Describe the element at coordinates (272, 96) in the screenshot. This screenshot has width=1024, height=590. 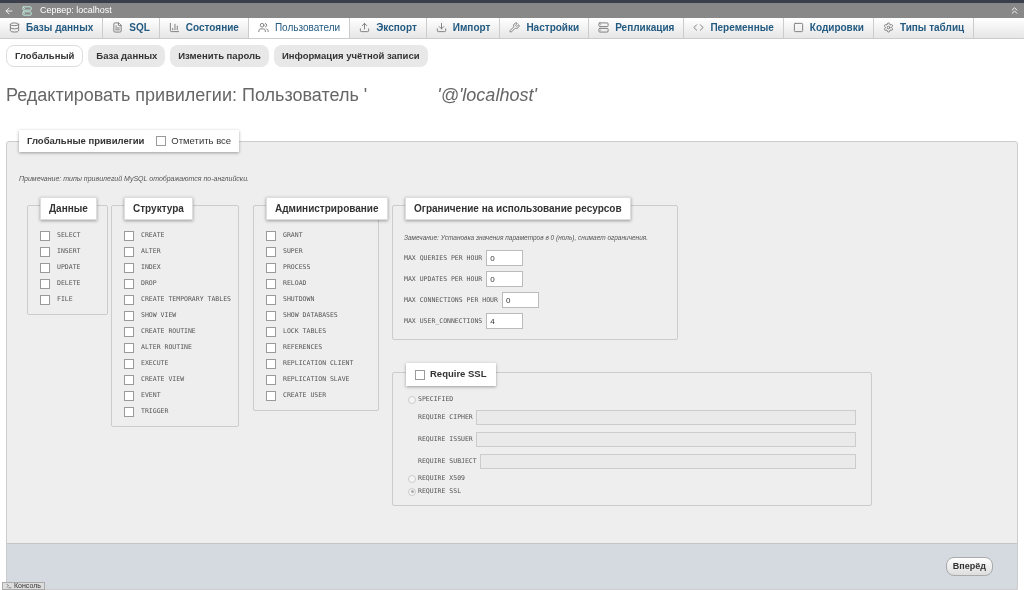
I see `page-heading: Редактировать привилегии: Пользователь ' '@'localhost'` at that location.